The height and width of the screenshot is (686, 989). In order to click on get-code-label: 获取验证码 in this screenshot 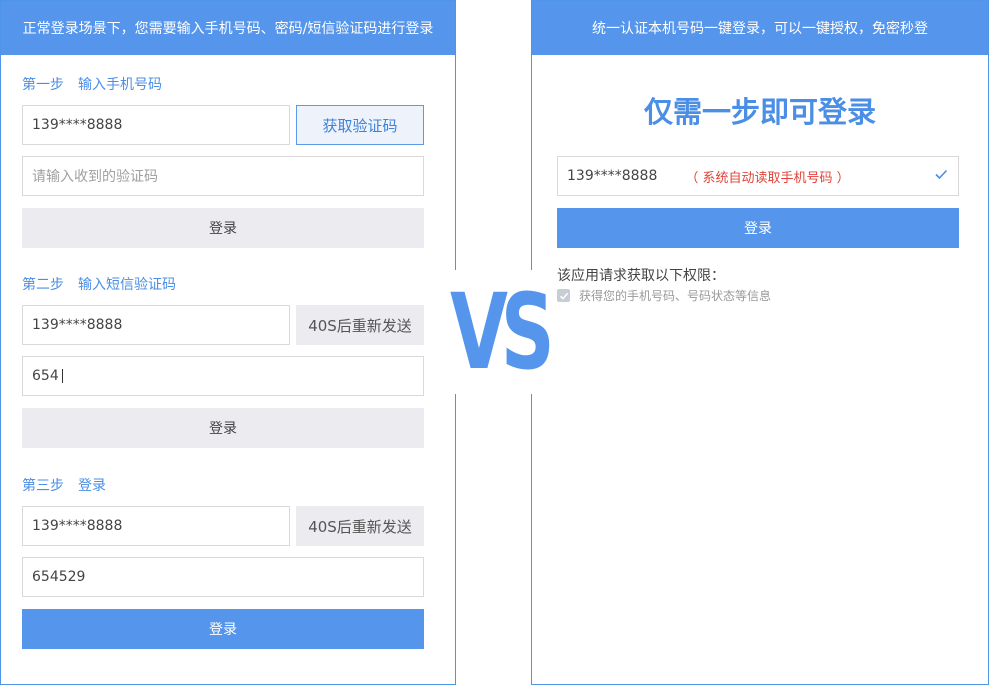, I will do `click(360, 125)`.